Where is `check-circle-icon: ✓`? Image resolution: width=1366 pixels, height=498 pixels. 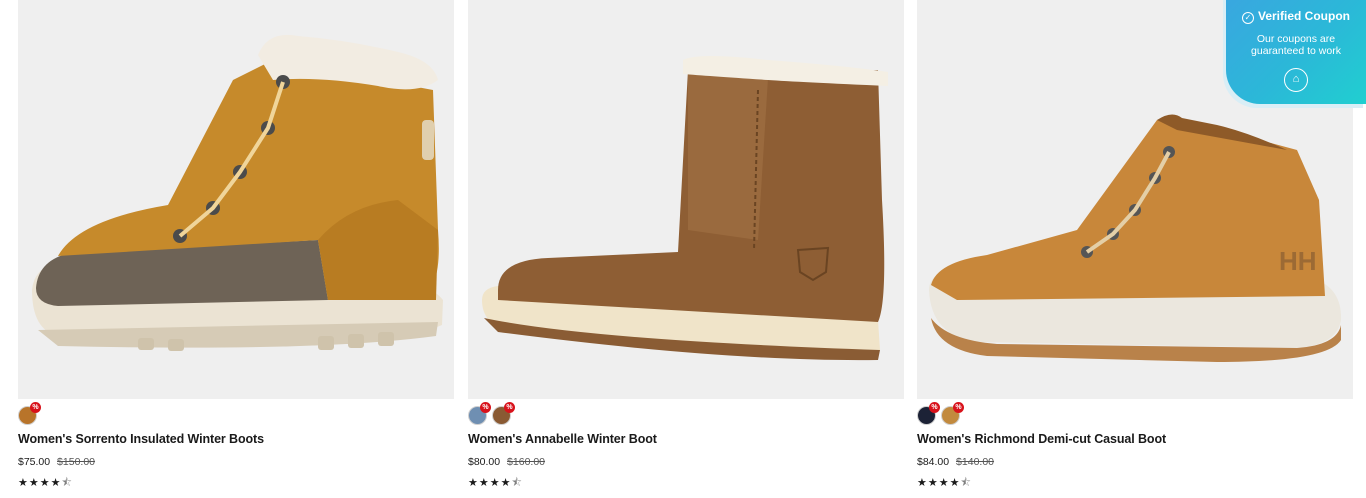 check-circle-icon: ✓ is located at coordinates (1247, 18).